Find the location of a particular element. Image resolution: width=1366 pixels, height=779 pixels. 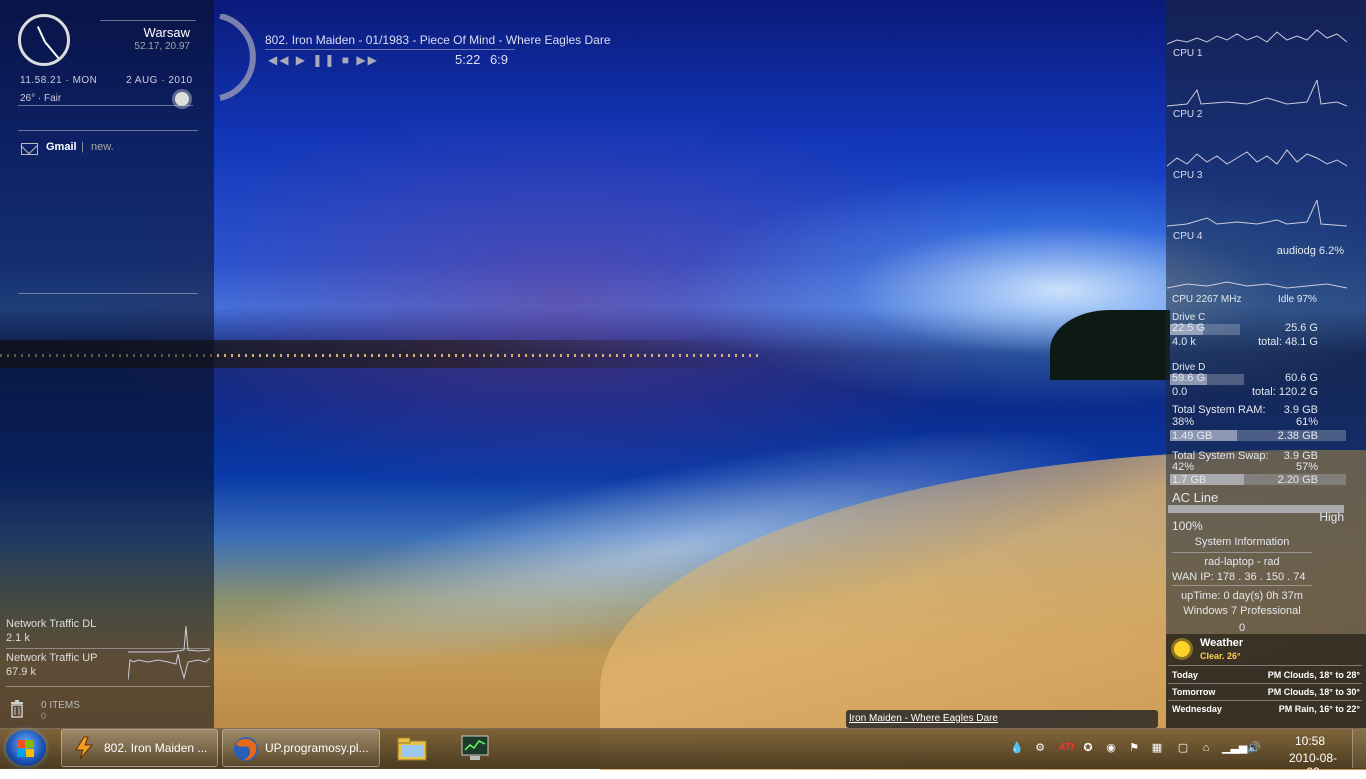

network-bottom-divider is located at coordinates (108, 686).